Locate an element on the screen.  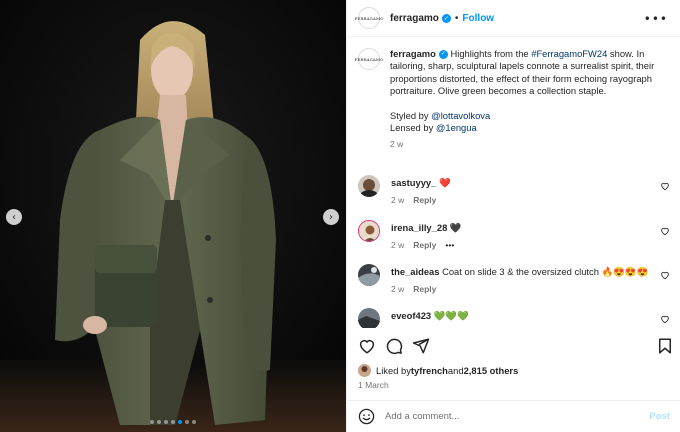
comment-text: 💚💚💚 is located at coordinates (451, 315).